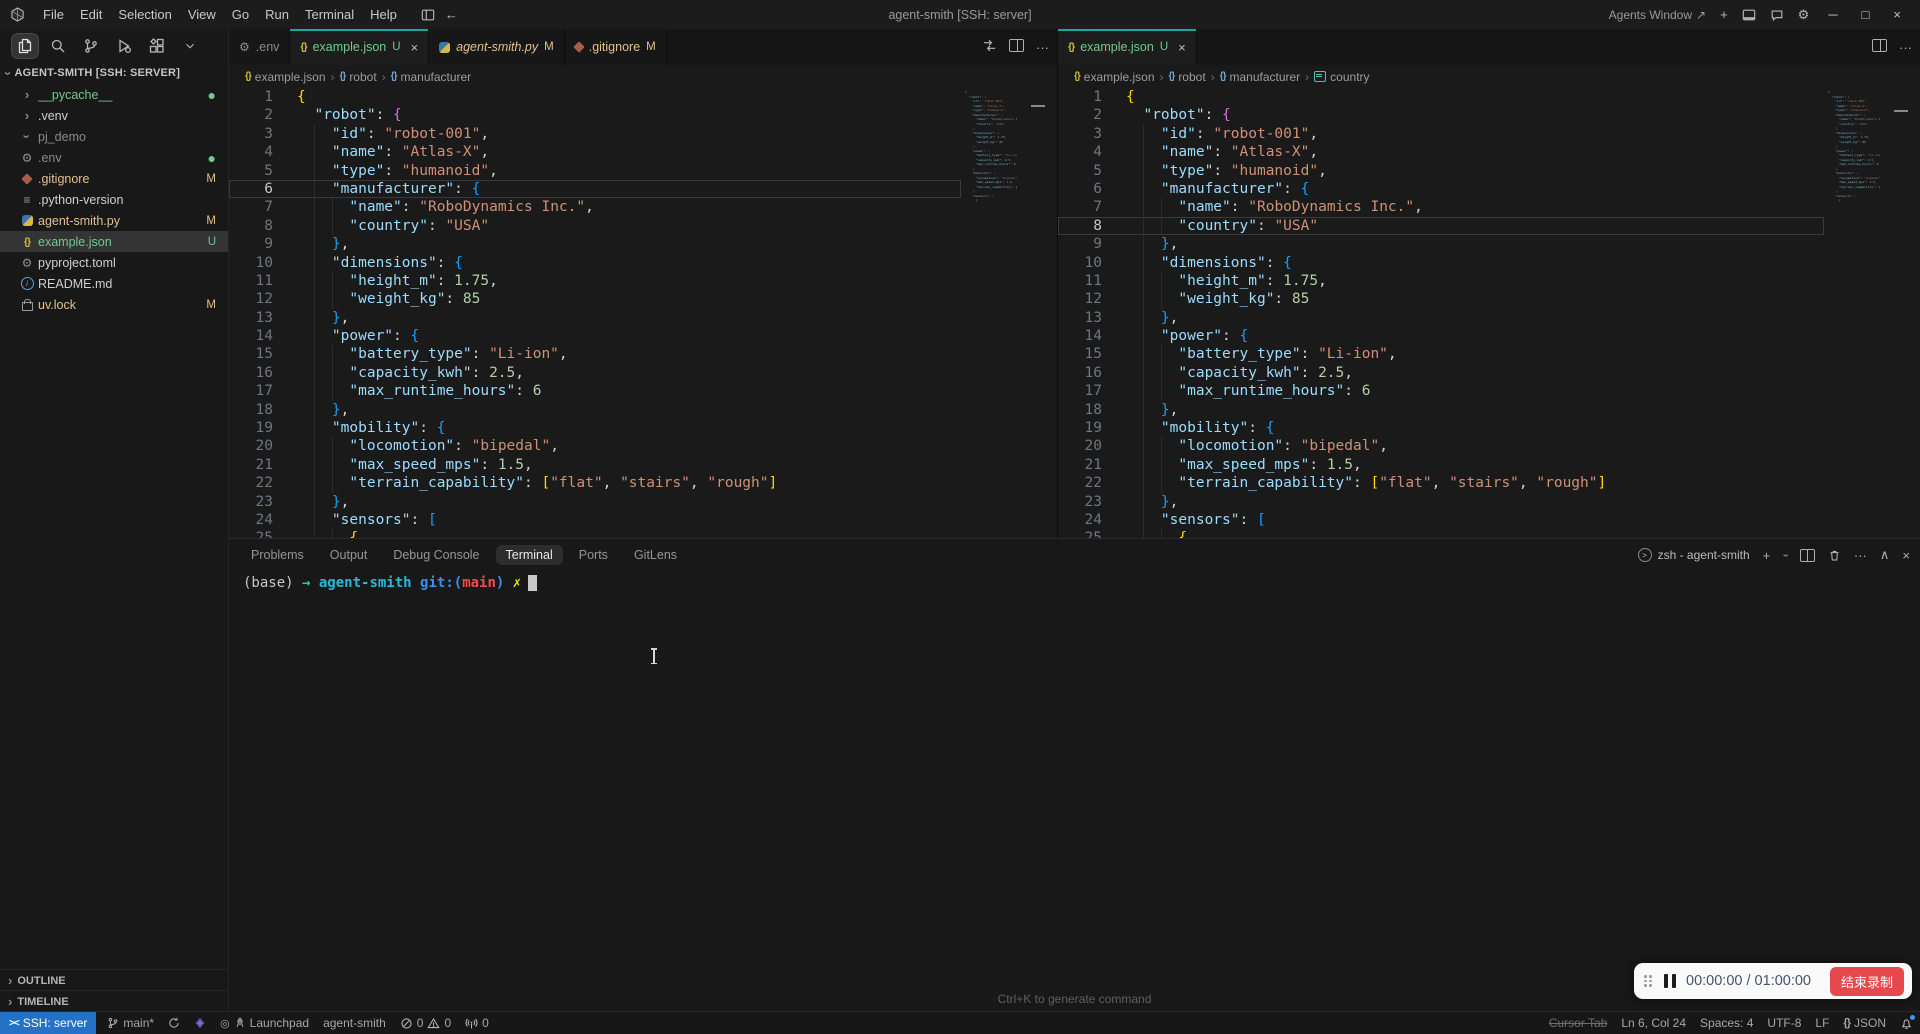  Describe the element at coordinates (595, 318) in the screenshot. I see `code-line-13: 13 },` at that location.